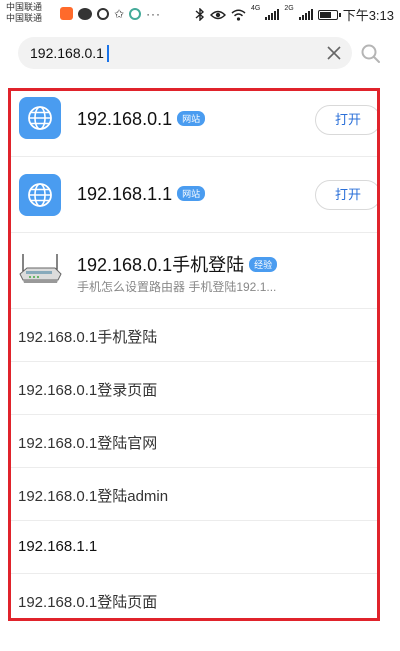  I want to click on router-thumbnail, so click(40, 268).